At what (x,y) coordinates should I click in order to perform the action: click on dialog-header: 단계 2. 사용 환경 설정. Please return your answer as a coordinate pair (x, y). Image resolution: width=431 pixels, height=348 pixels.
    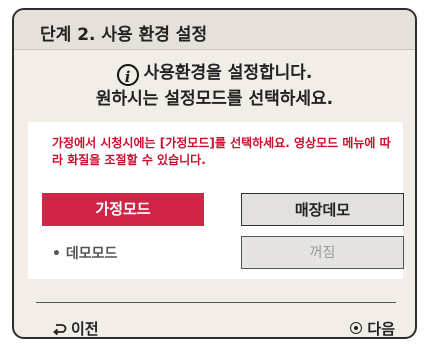
    Looking at the image, I should click on (214, 30).